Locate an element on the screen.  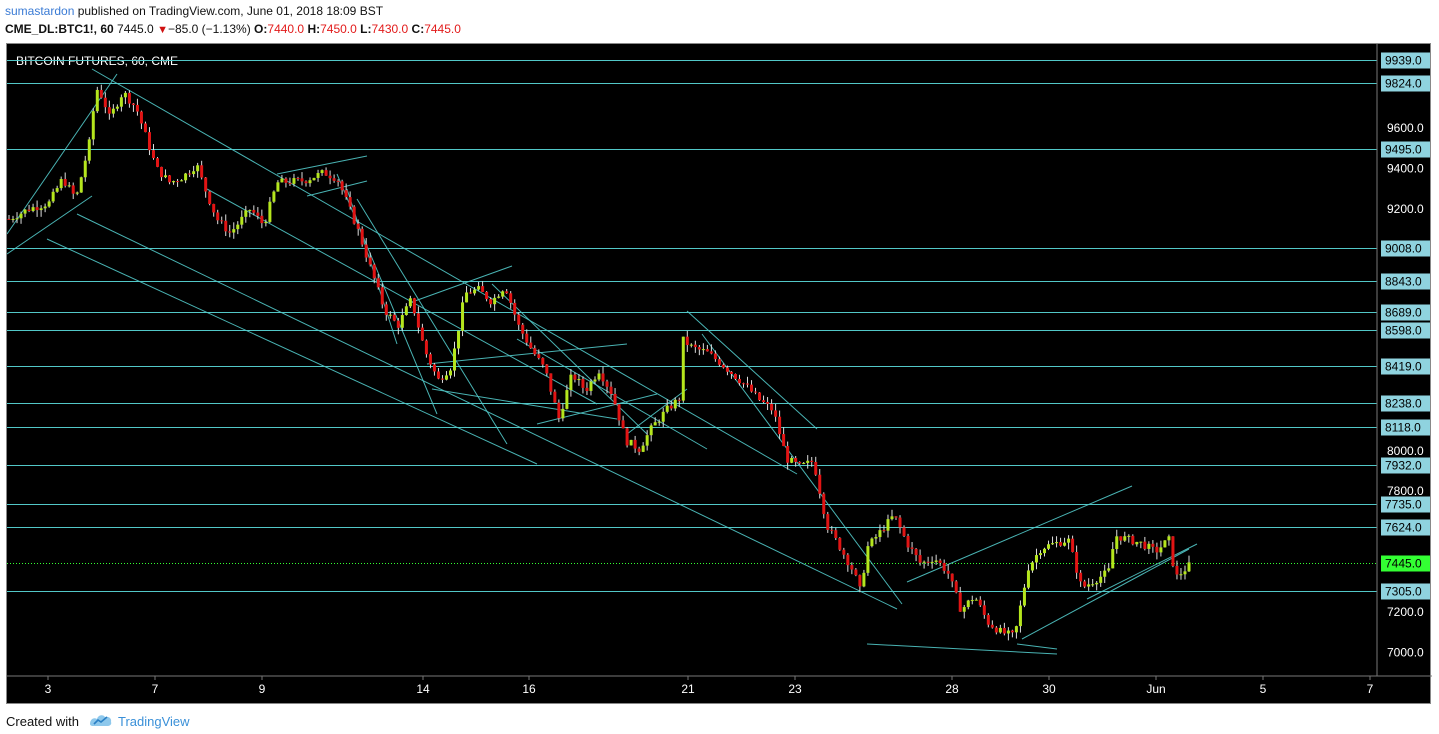
current-price-label: 7445.0 is located at coordinates (1403, 564).